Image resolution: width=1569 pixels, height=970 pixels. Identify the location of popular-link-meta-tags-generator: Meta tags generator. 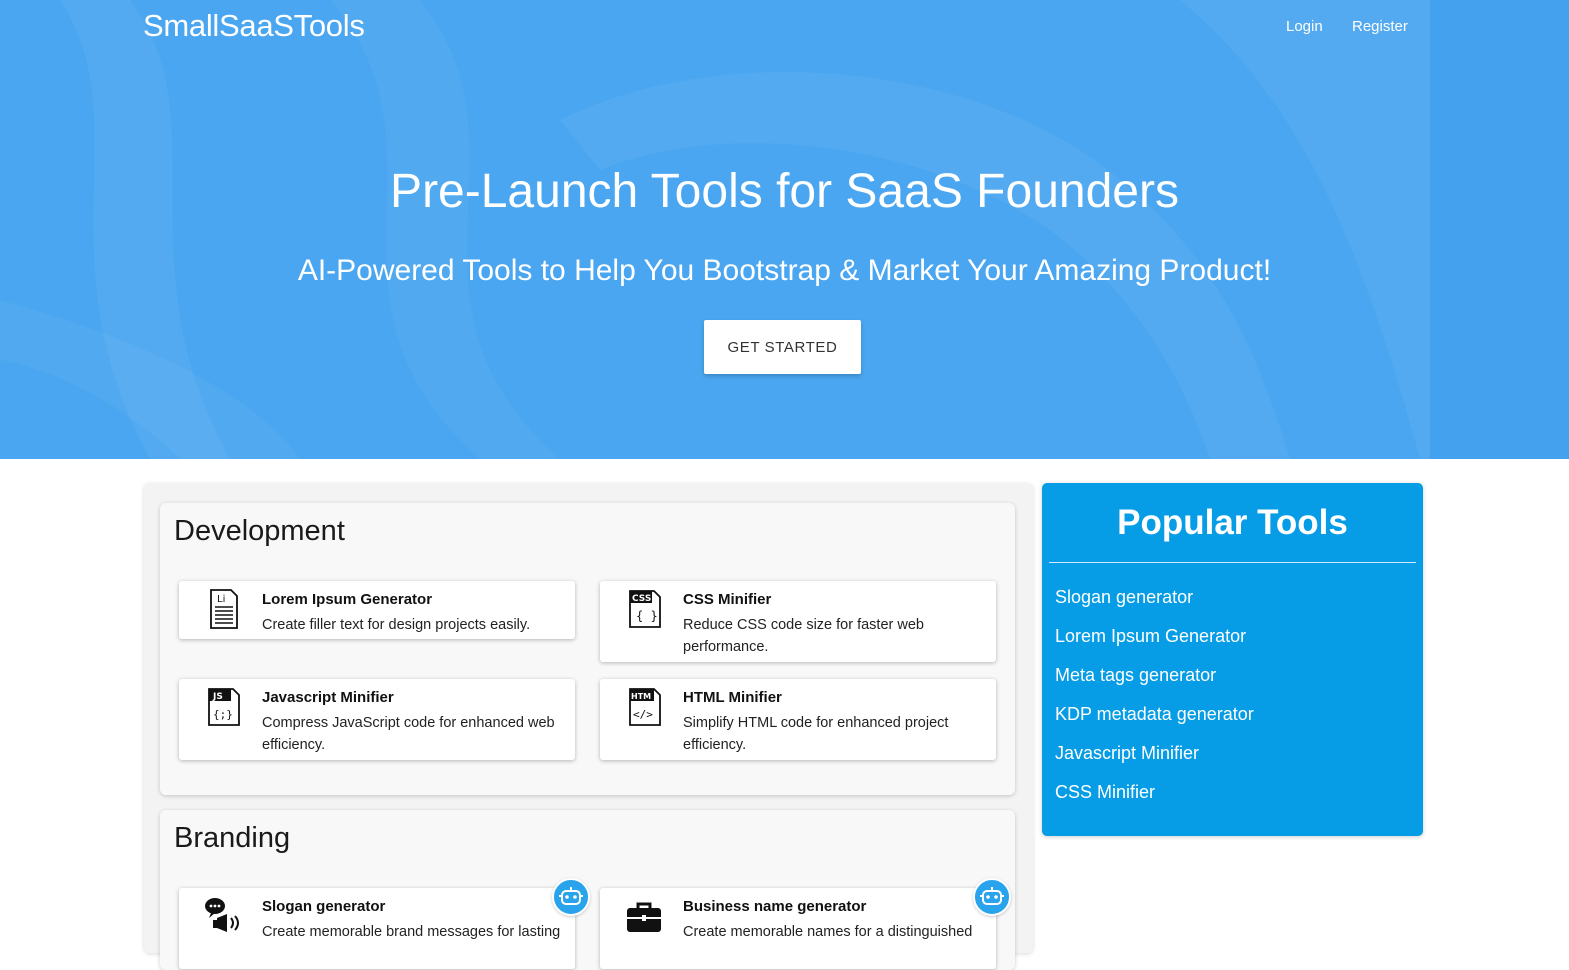
(1135, 675).